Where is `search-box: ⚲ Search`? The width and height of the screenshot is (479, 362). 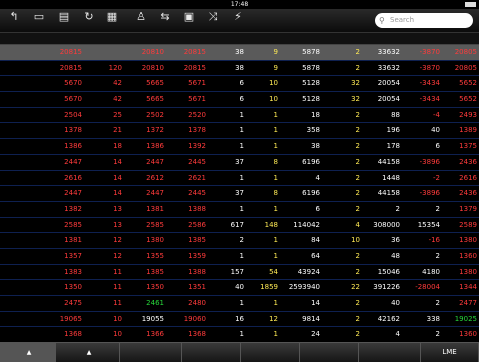 search-box: ⚲ Search is located at coordinates (424, 20).